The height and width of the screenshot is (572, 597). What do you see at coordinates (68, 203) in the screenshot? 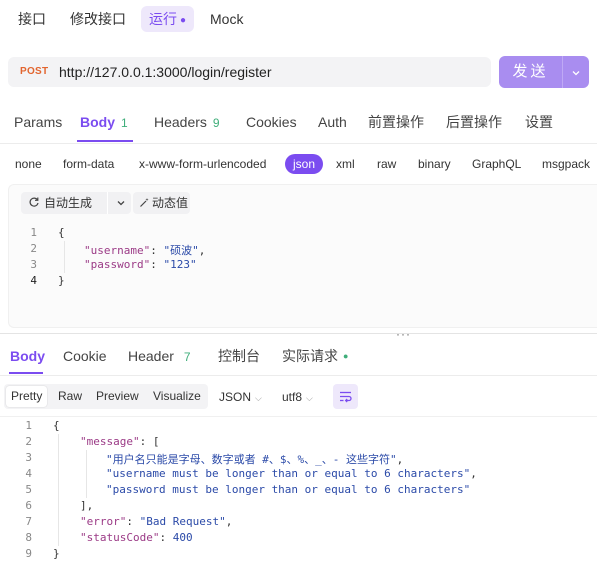
I see `auto-generate-label: 自动生成` at bounding box center [68, 203].